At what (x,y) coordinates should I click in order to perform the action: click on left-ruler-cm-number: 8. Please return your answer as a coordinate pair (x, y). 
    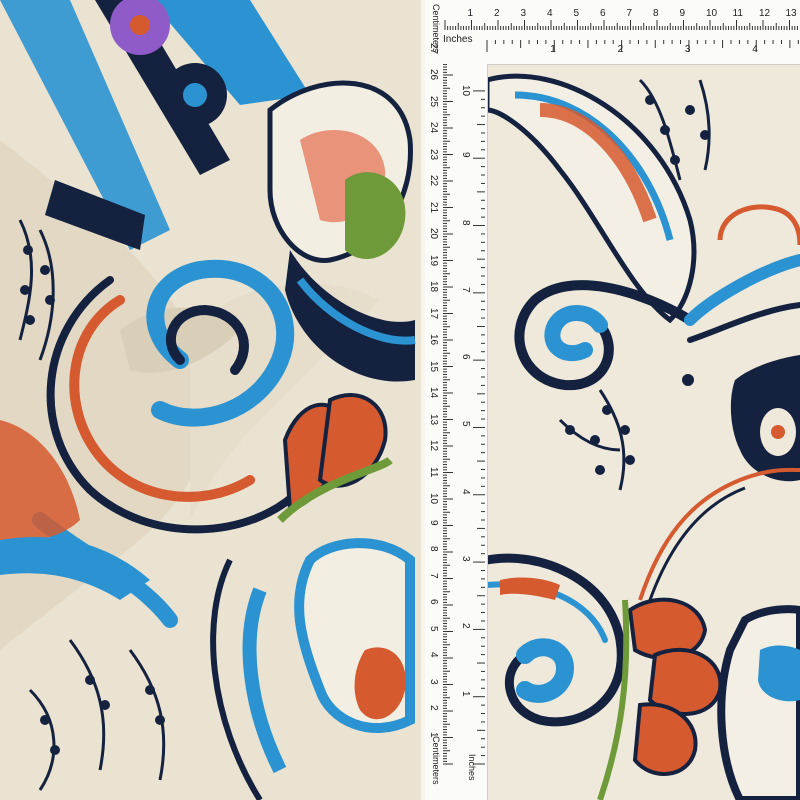
    Looking at the image, I should click on (433, 549).